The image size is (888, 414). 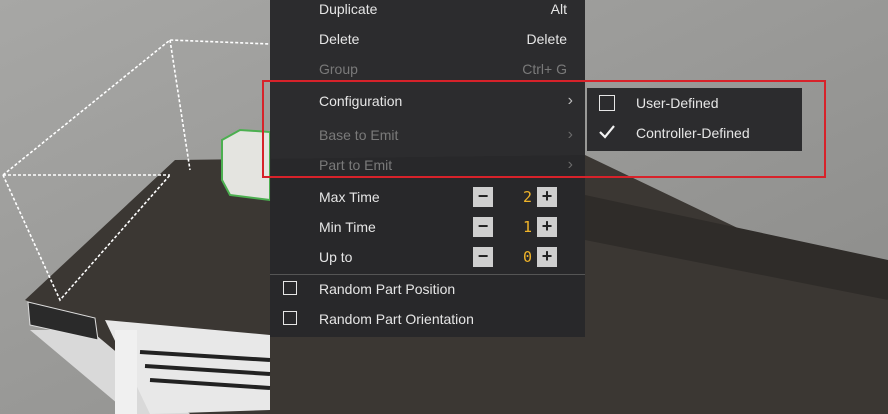 I want to click on submenu-item-label: Controller-Defined, so click(x=693, y=133).